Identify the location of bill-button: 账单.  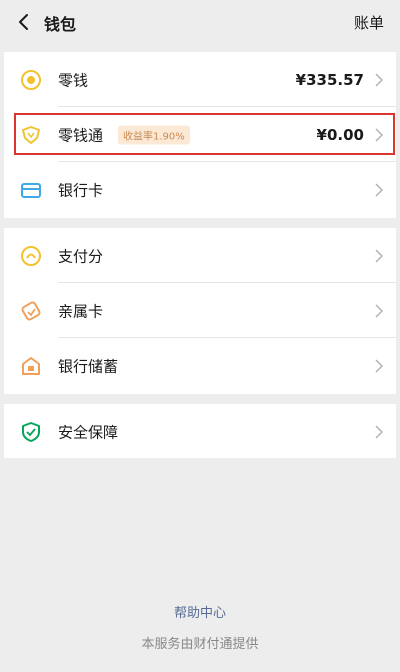
(369, 22).